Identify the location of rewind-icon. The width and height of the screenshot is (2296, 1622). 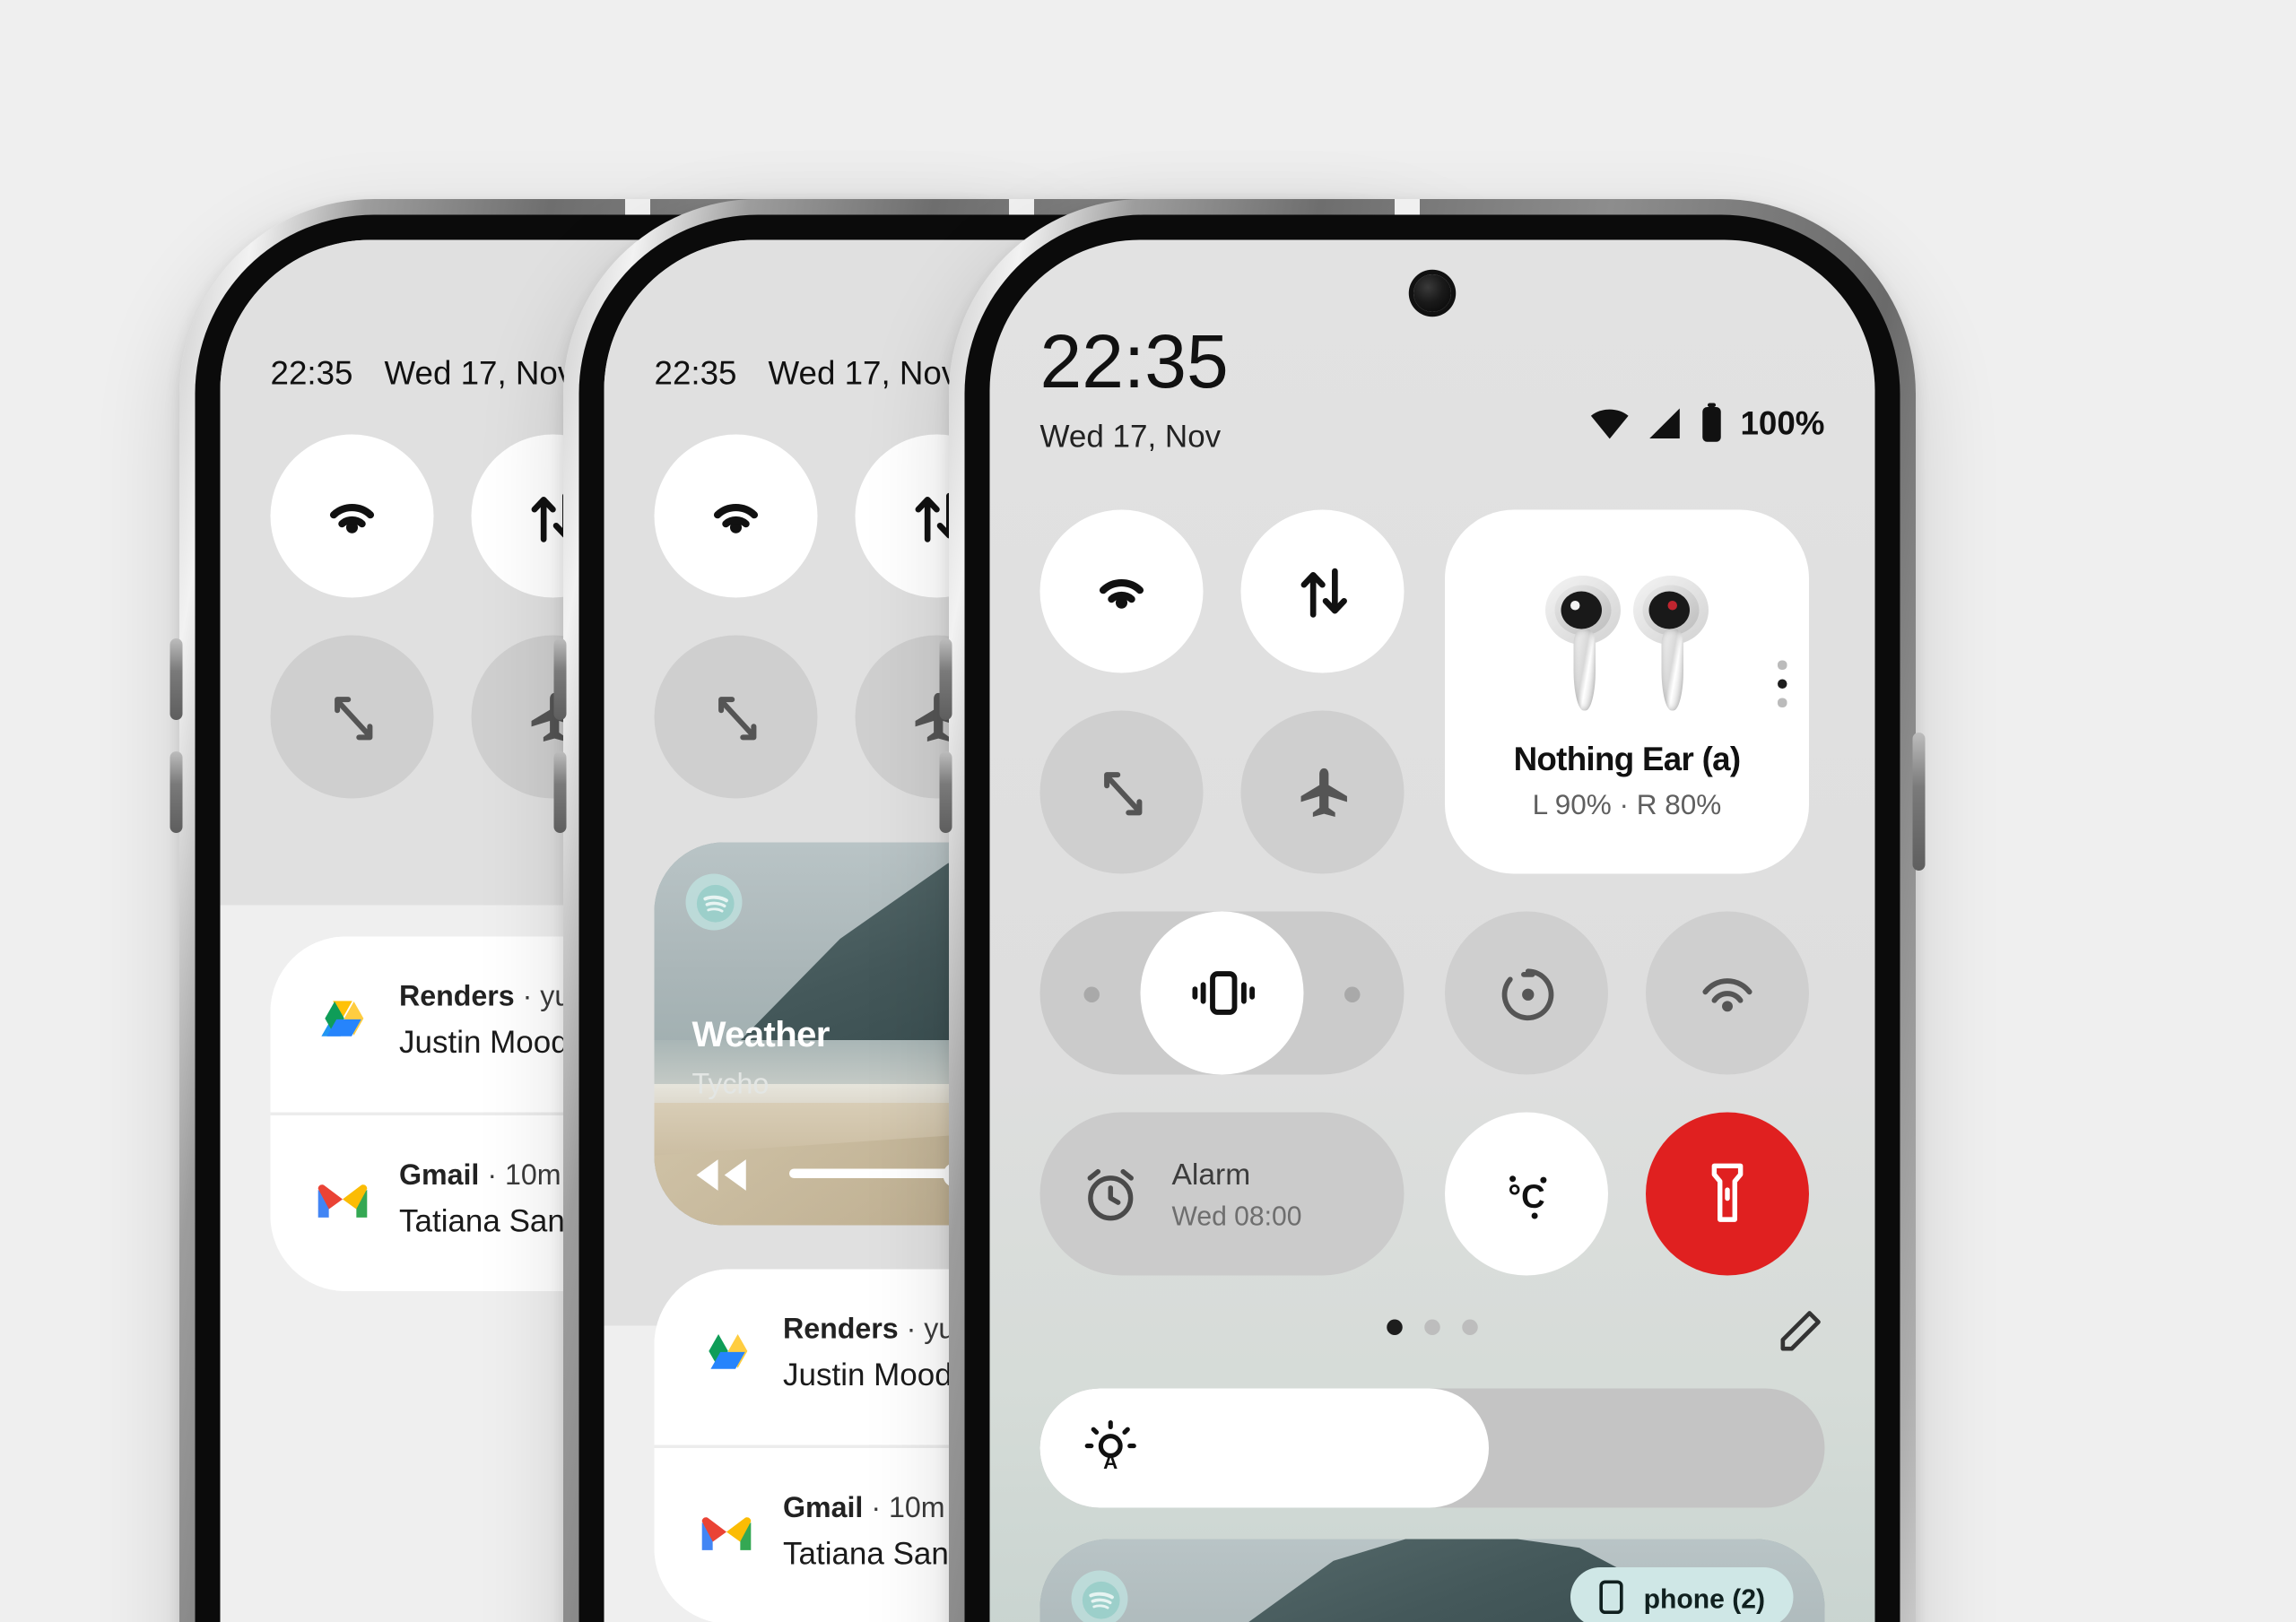
(722, 1174).